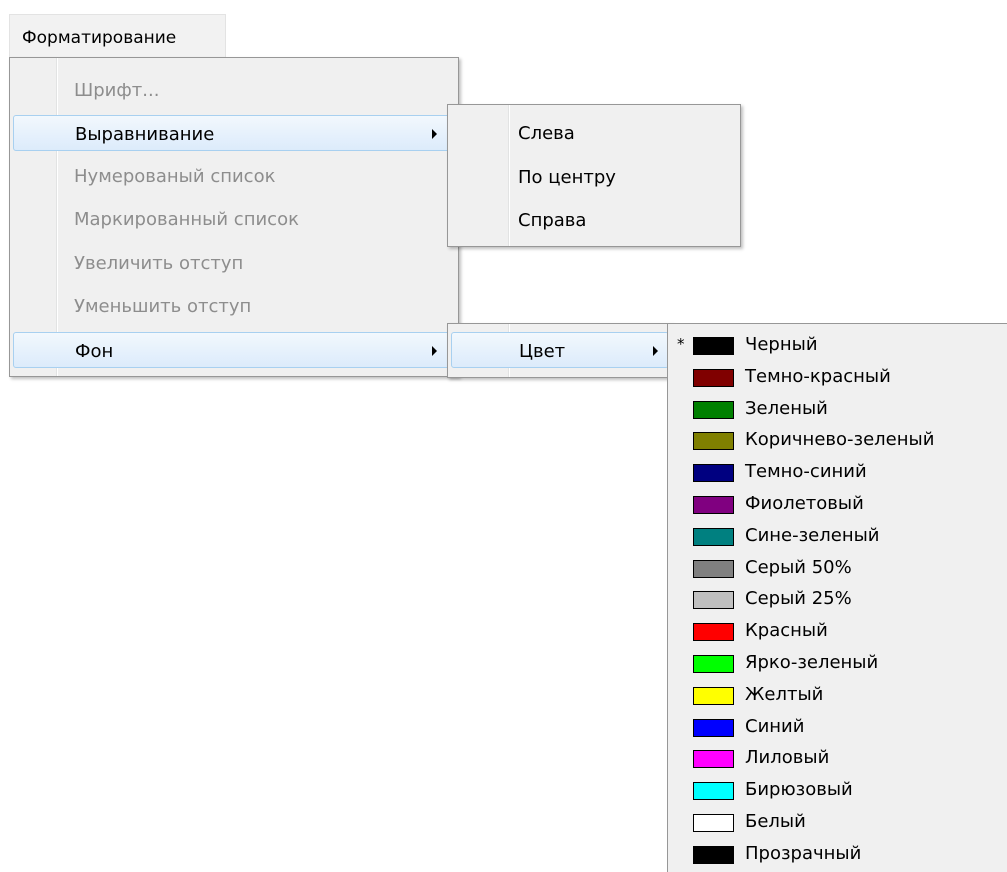 This screenshot has width=1007, height=872. I want to click on menu-item-background: Фон, so click(234, 350).